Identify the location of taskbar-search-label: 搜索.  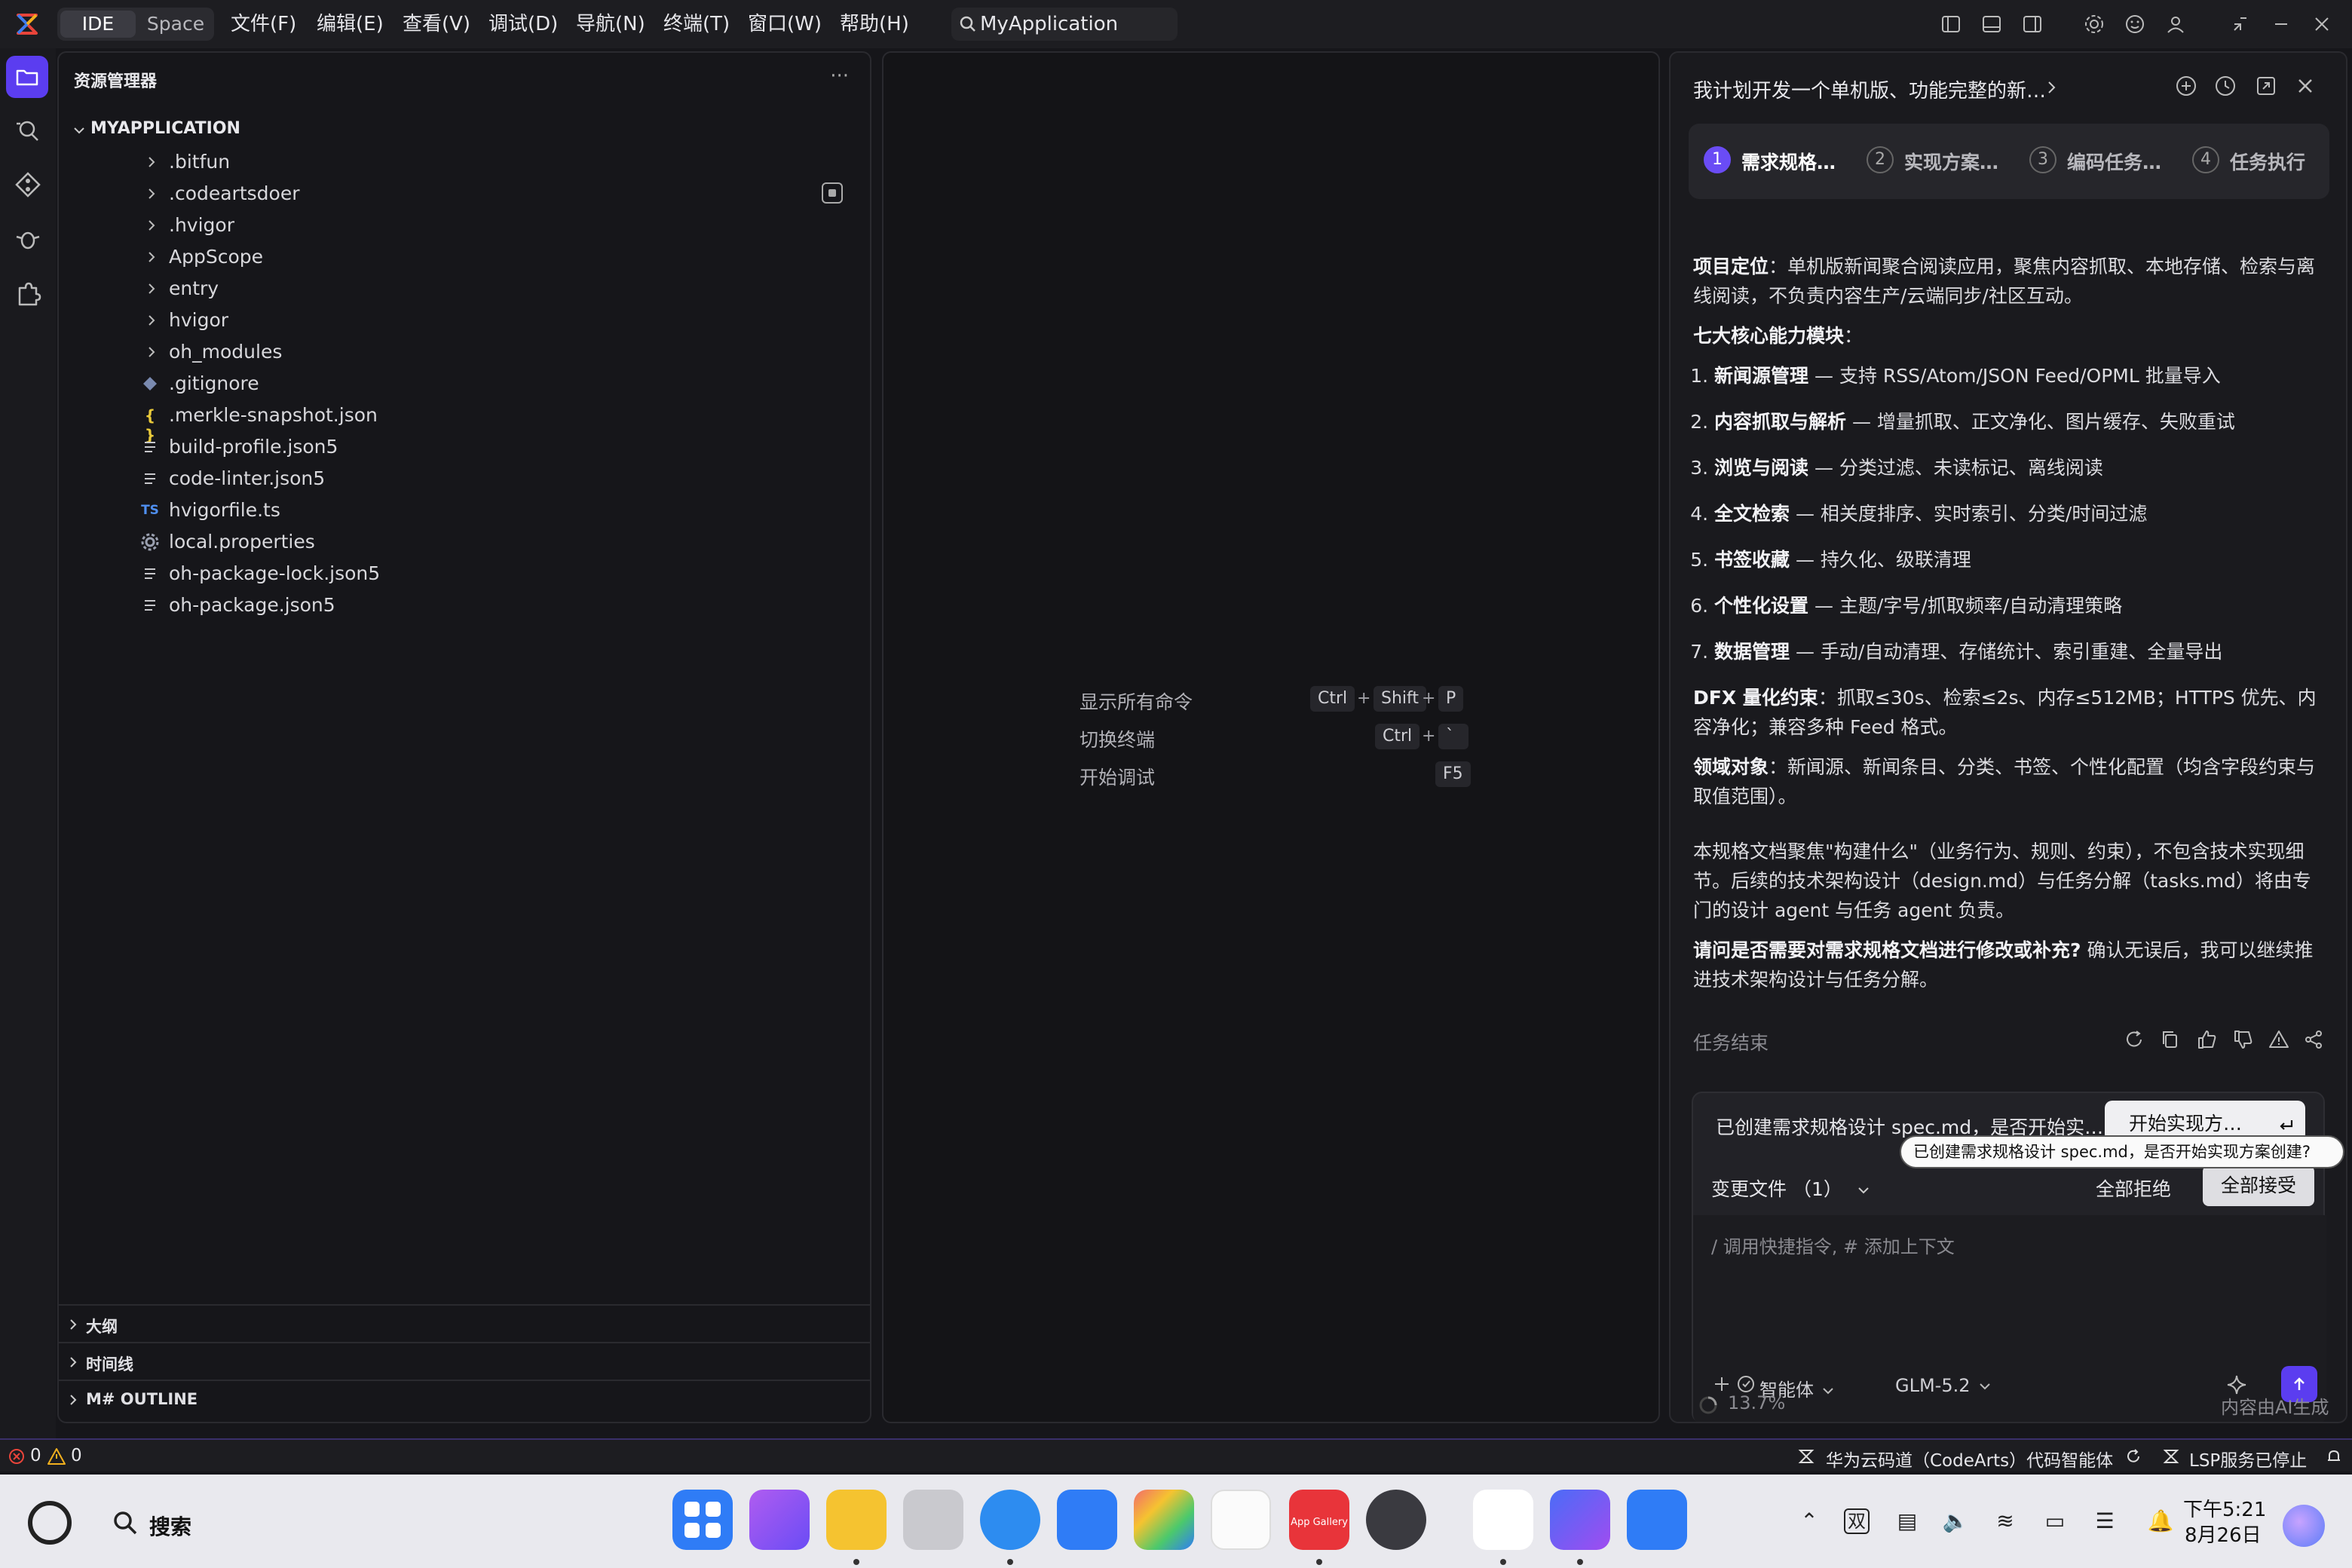
(170, 1526).